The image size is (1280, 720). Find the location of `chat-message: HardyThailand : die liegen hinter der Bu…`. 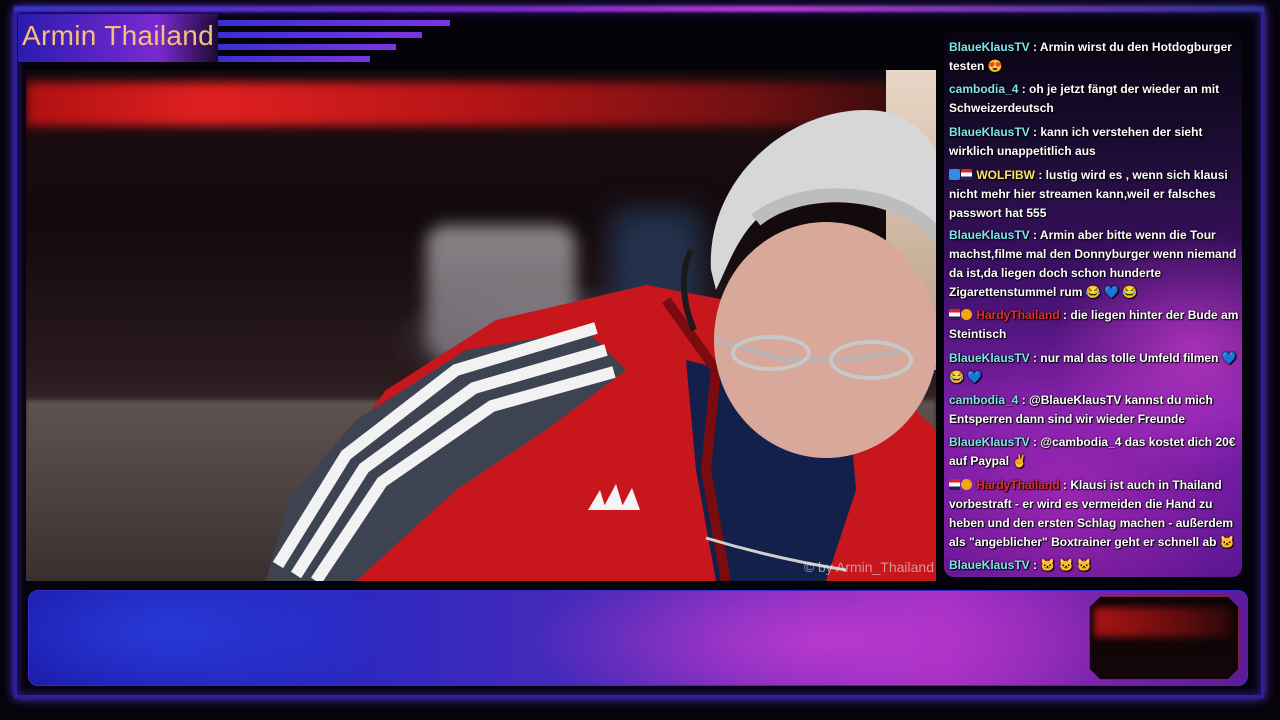

chat-message: HardyThailand : die liegen hinter der Bu… is located at coordinates (1094, 325).